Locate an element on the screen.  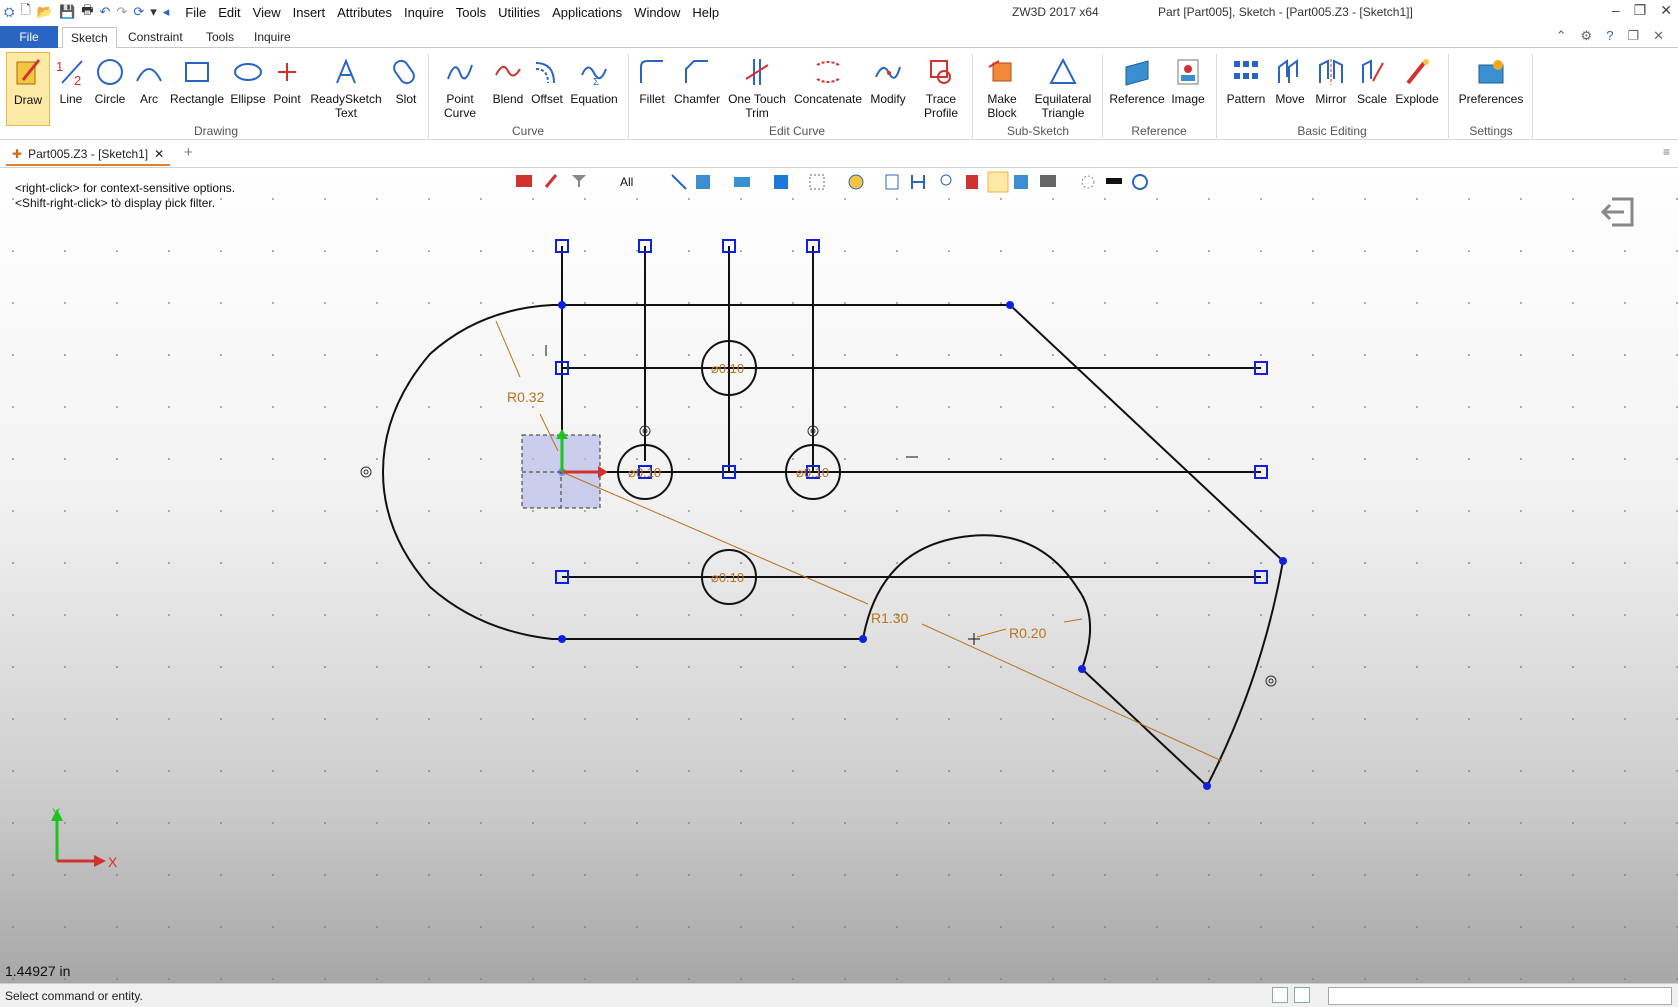
restore-doc-icon: ❐ is located at coordinates (1633, 36).